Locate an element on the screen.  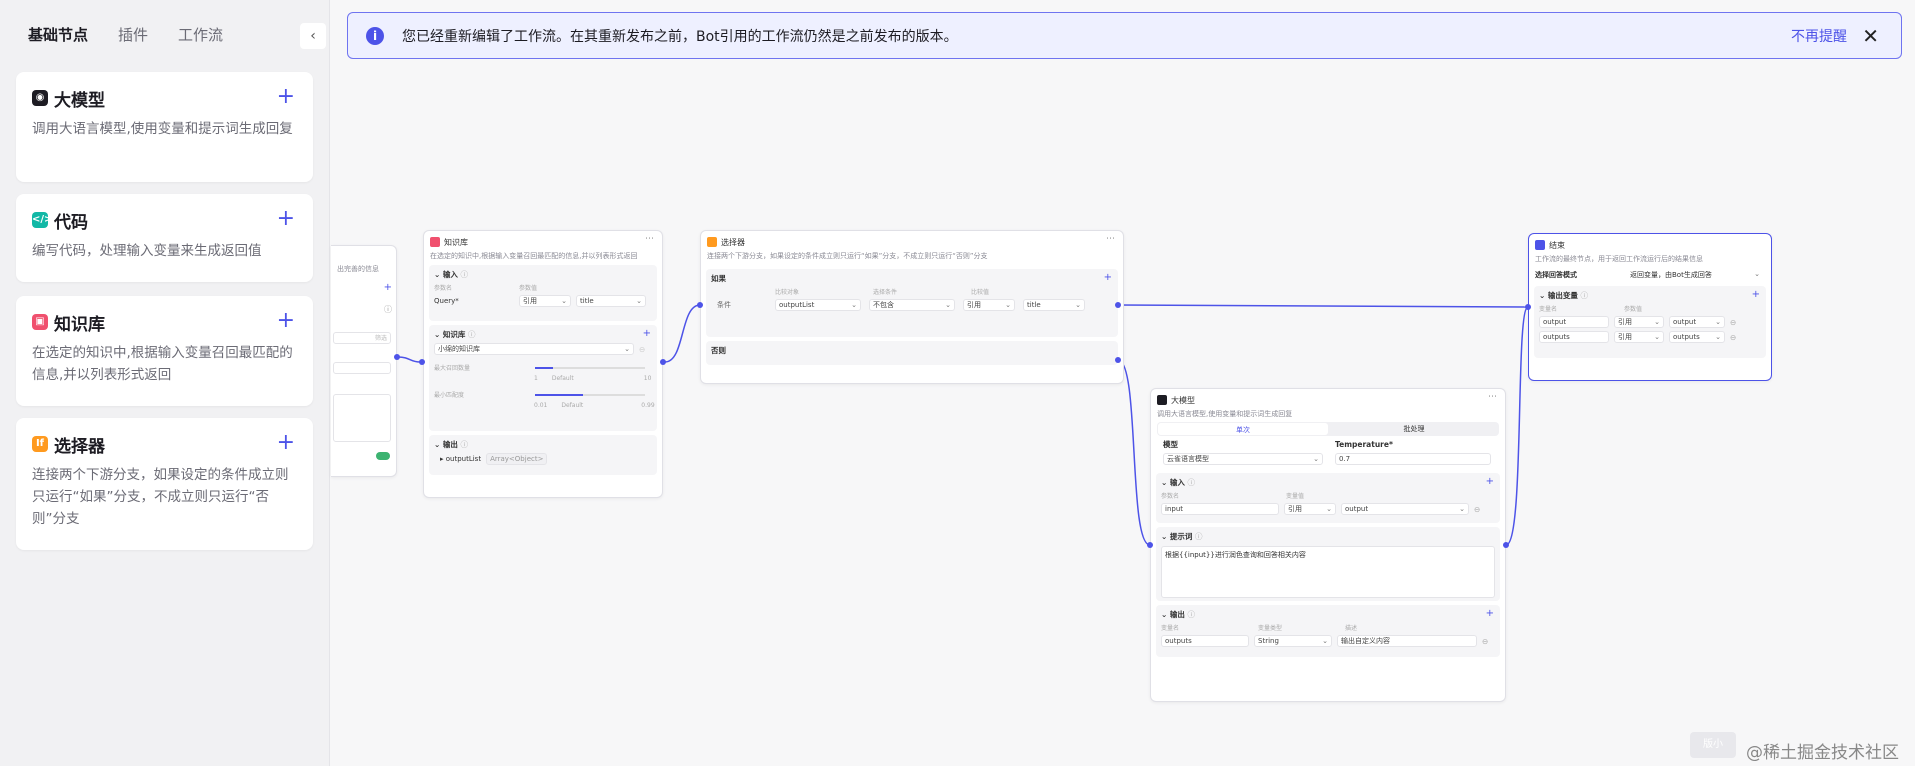
node-card-code: </> 代码 + 编写代码，处理输入变量来生成返回值 is located at coordinates (164, 238).